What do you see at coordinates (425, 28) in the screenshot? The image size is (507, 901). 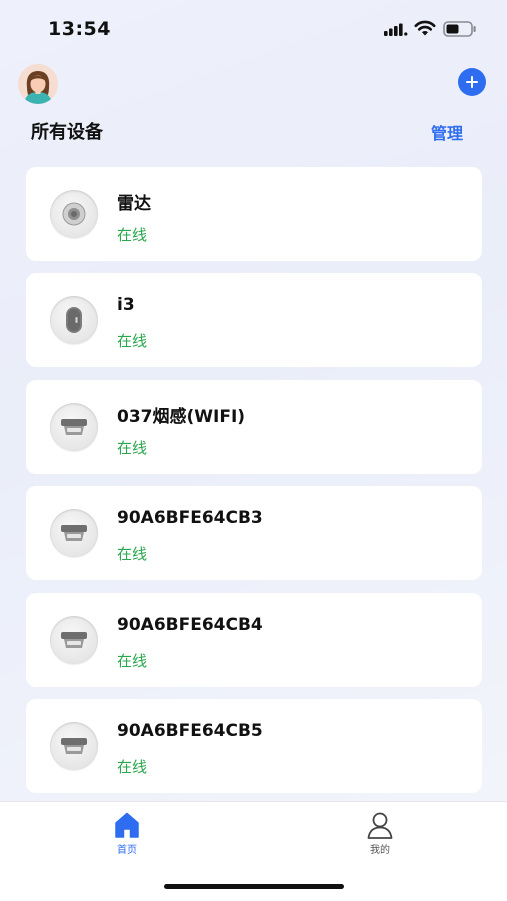 I see `wifi-icon` at bounding box center [425, 28].